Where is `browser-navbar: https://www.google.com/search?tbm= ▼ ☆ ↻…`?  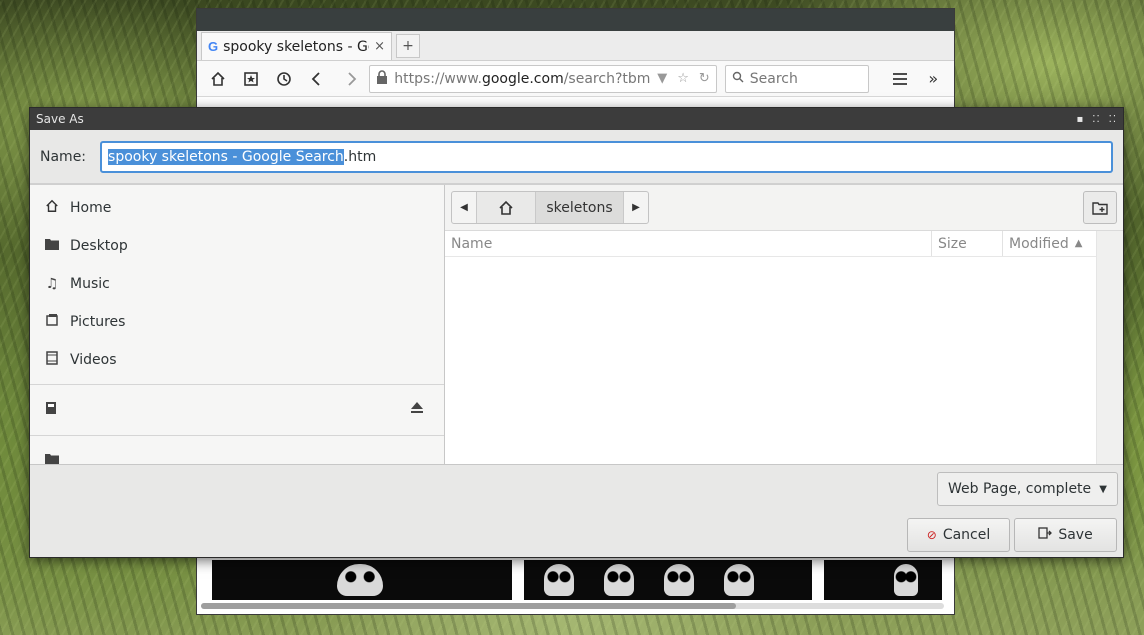
browser-navbar: https://www.google.com/search?tbm= ▼ ☆ ↻… is located at coordinates (575, 79).